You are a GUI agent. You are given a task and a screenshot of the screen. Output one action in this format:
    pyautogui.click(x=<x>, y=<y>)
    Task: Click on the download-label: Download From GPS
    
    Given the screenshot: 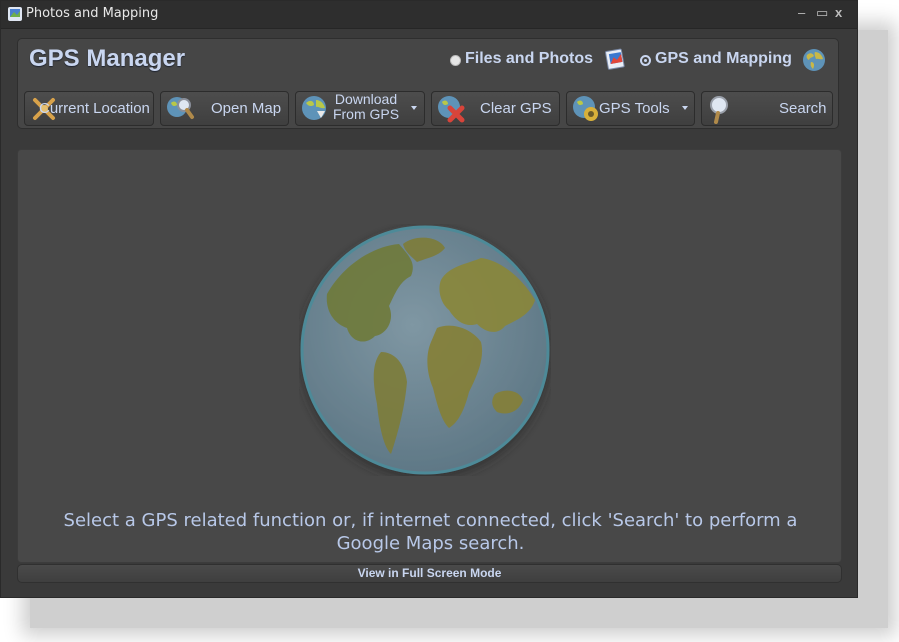 What is the action you would take?
    pyautogui.click(x=366, y=107)
    